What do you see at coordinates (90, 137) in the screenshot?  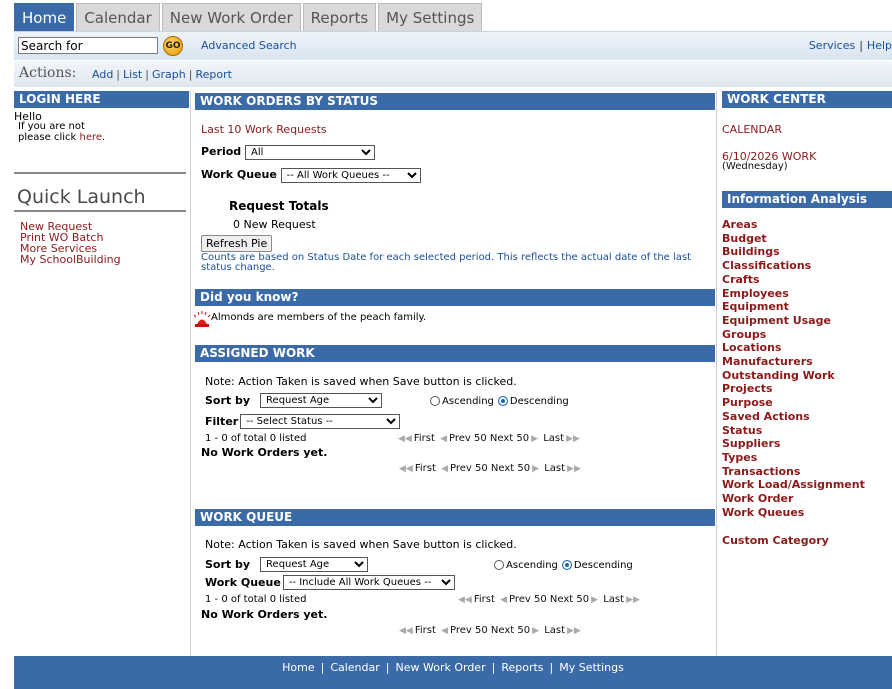 I see `login-here-link: here` at bounding box center [90, 137].